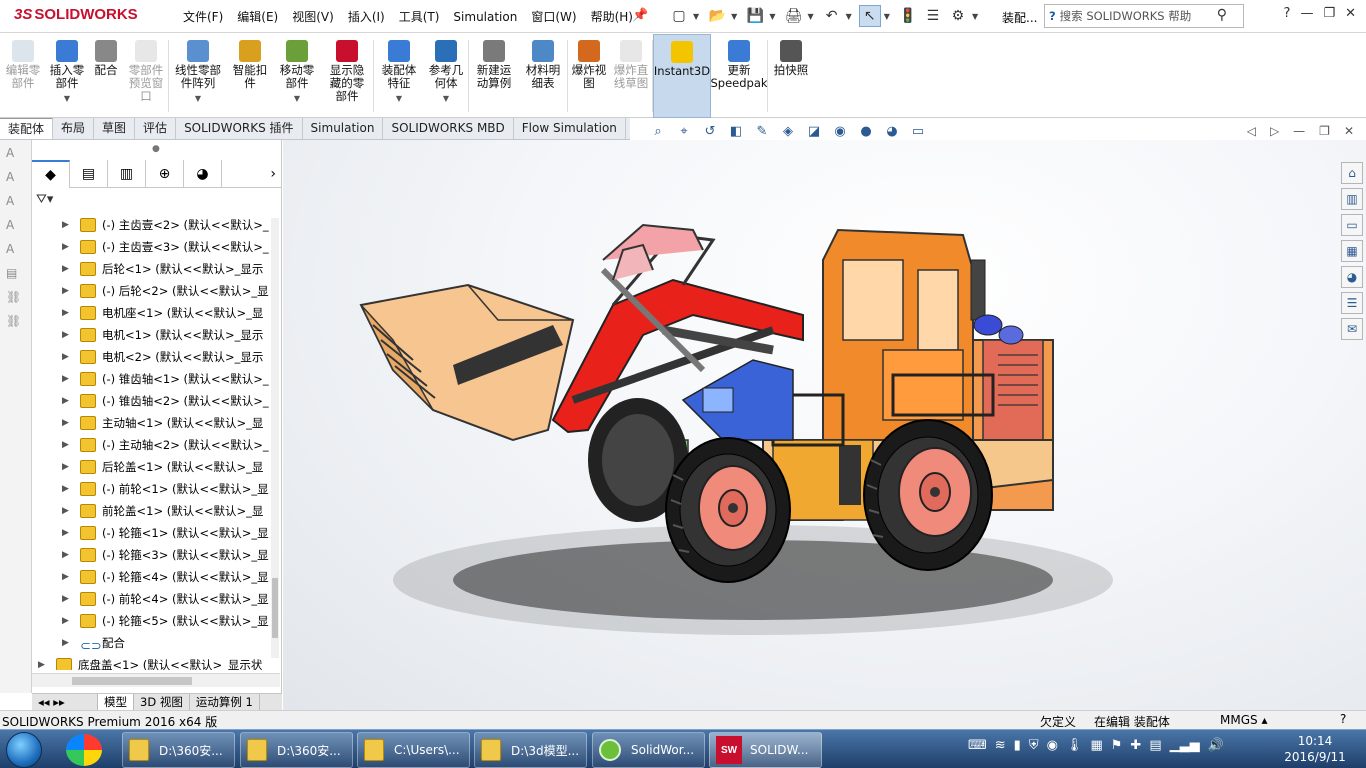 The width and height of the screenshot is (1366, 768). Describe the element at coordinates (485, 17) in the screenshot. I see `menu-simulation: Simulation` at that location.